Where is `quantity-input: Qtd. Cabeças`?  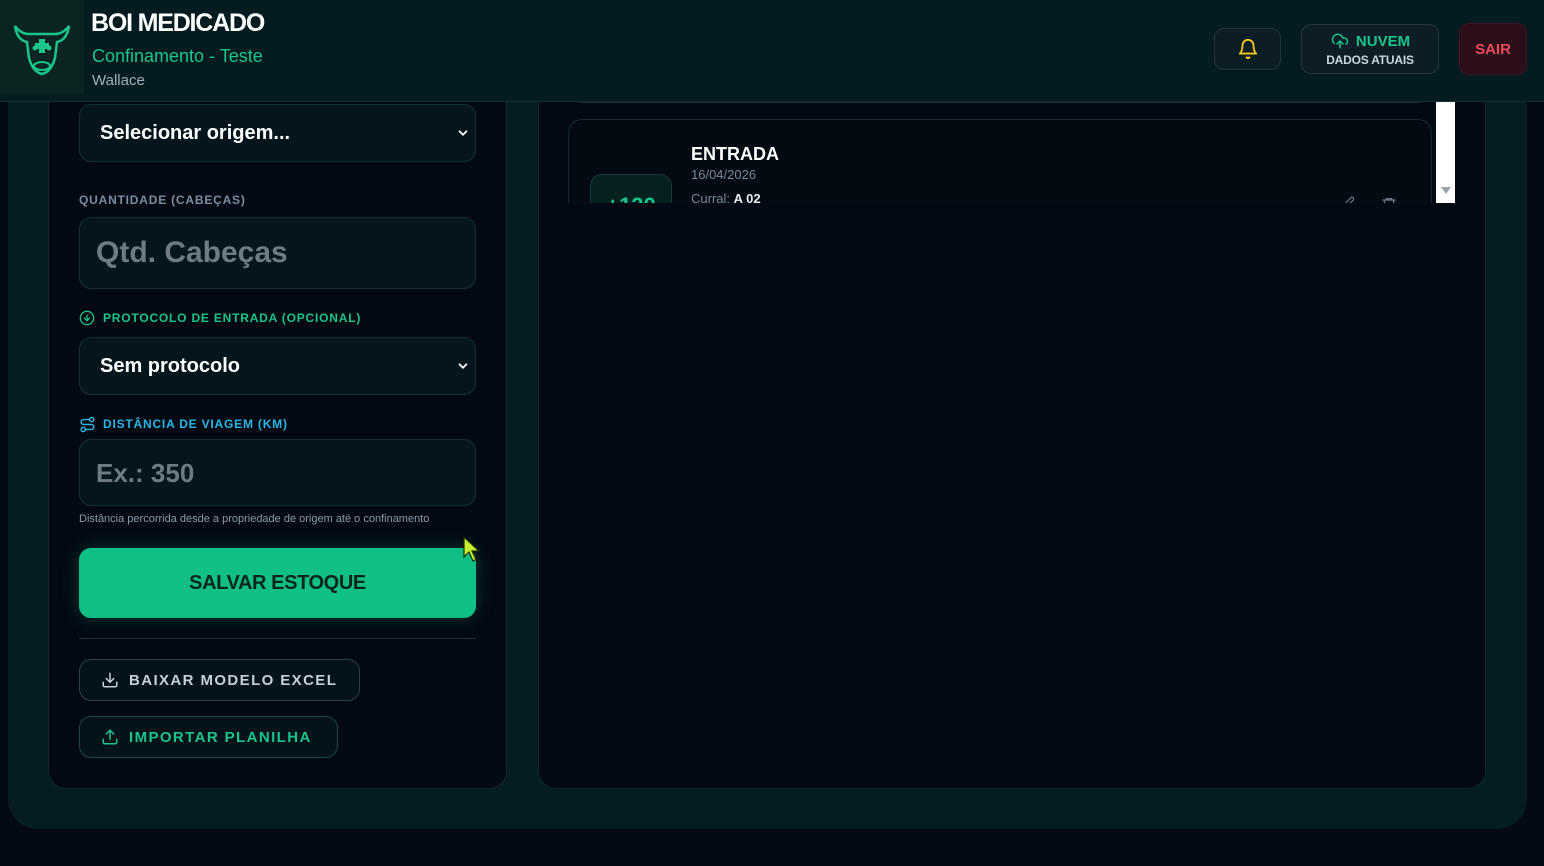 quantity-input: Qtd. Cabeças is located at coordinates (277, 253).